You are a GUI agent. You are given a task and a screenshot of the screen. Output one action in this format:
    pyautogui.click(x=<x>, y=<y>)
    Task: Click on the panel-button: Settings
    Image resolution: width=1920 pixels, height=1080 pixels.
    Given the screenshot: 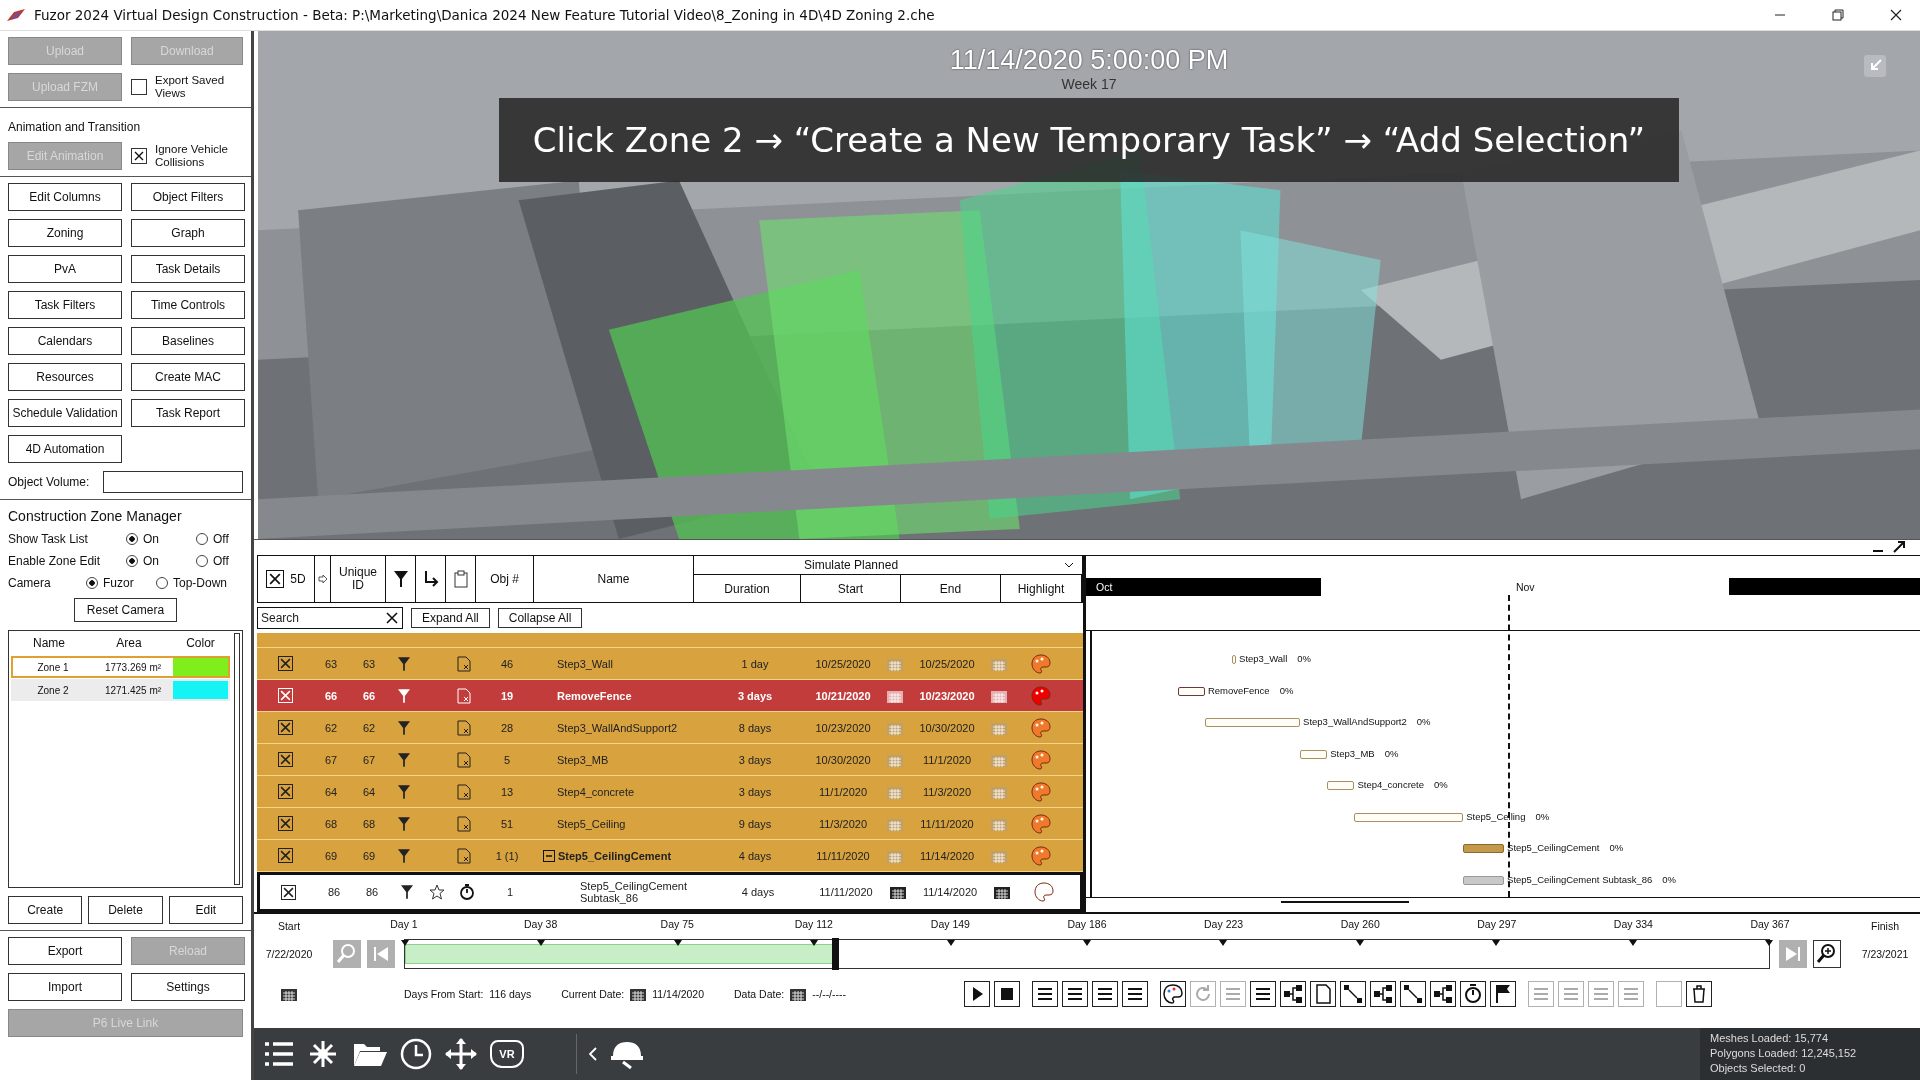 What is the action you would take?
    pyautogui.click(x=188, y=987)
    